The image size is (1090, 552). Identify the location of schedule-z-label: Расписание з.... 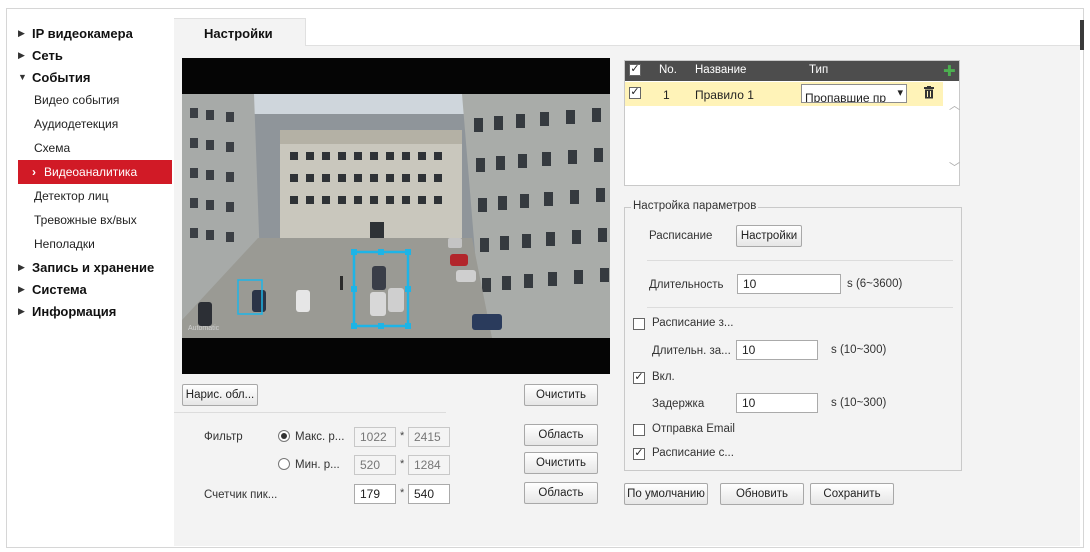
(693, 323).